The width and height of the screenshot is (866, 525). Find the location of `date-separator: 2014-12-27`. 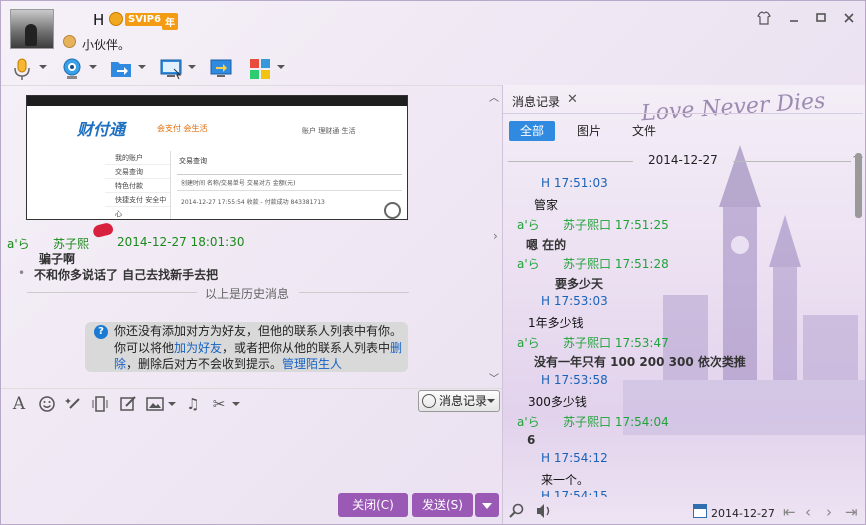

date-separator: 2014-12-27 is located at coordinates (678, 161).